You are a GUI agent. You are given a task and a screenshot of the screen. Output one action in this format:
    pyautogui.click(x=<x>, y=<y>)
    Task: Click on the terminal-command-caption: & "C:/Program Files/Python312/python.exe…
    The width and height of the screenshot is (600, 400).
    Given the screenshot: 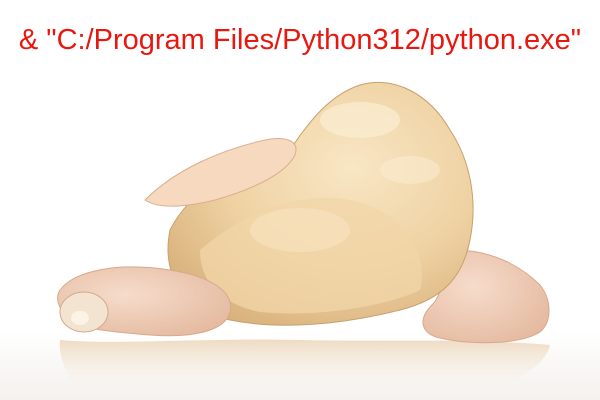 What is the action you would take?
    pyautogui.click(x=300, y=40)
    